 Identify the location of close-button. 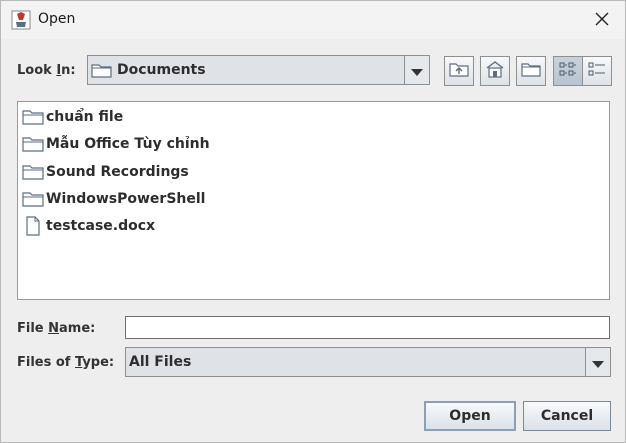
(602, 20).